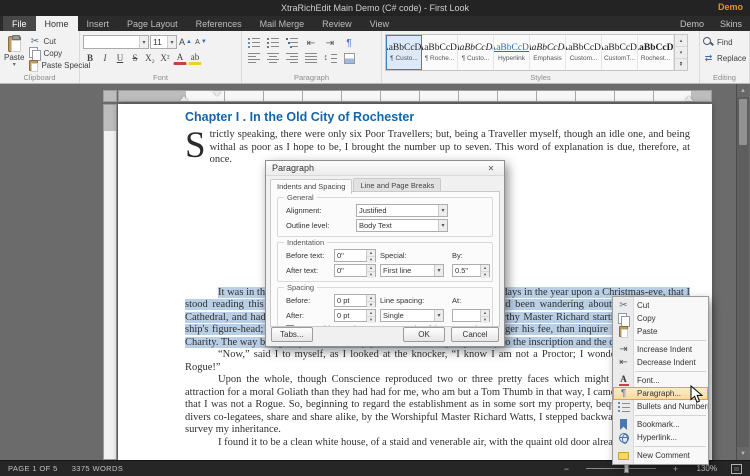 The image size is (750, 476). I want to click on tab-page-layout: Page Layout, so click(152, 23).